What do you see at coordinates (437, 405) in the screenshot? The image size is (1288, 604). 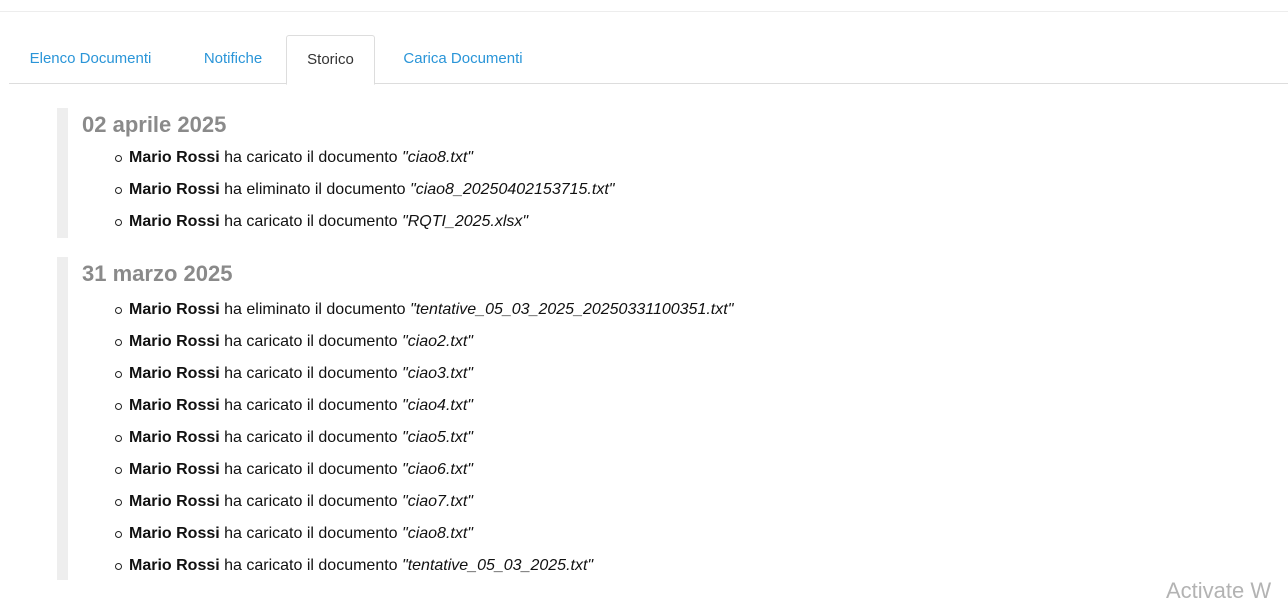 I see `entry-document: "ciao4.txt"` at bounding box center [437, 405].